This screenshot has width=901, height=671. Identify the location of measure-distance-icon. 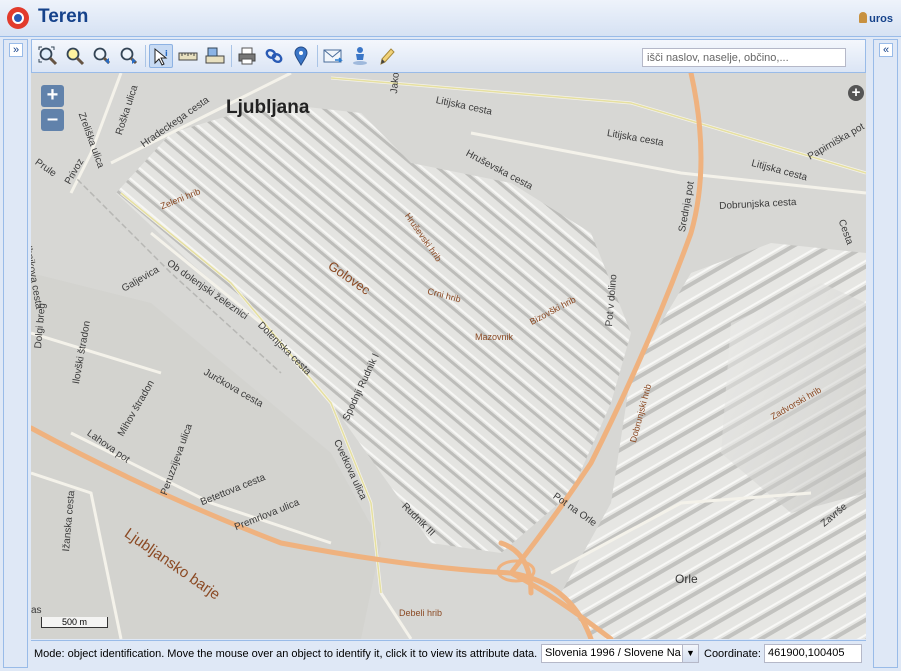
(188, 56).